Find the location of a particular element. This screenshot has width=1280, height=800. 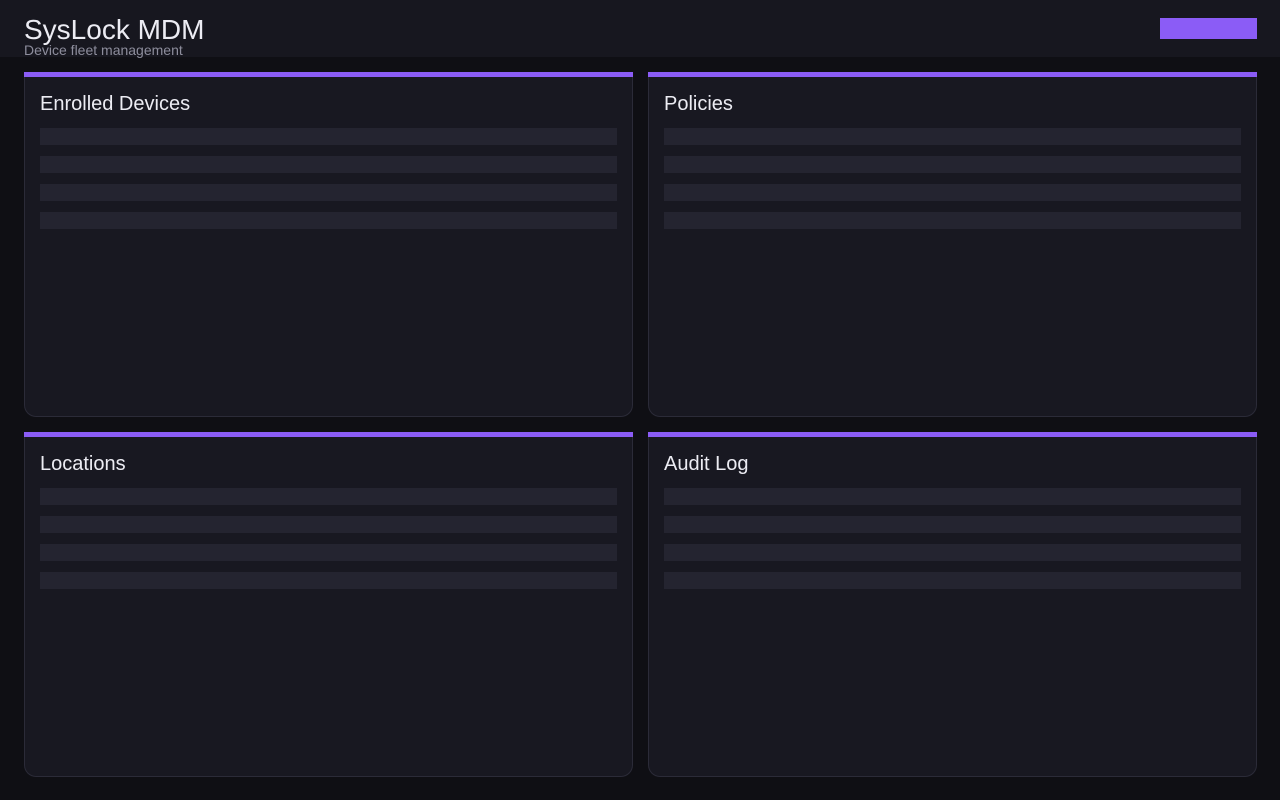

panel-title: Locations is located at coordinates (83, 464).